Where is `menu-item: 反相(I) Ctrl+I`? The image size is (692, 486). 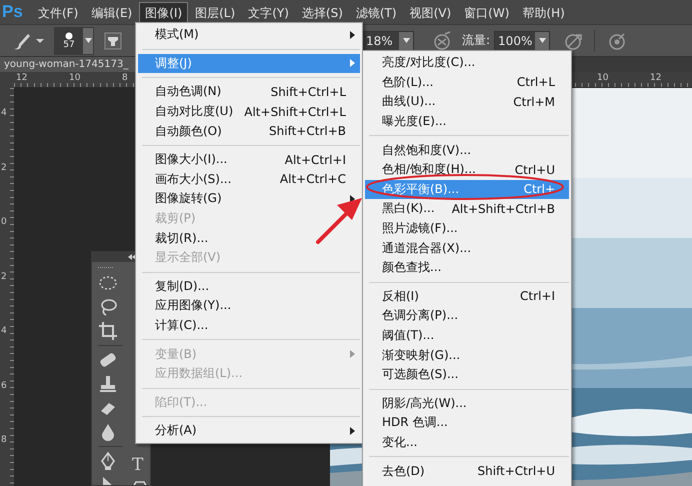
menu-item: 反相(I) Ctrl+I is located at coordinates (467, 296).